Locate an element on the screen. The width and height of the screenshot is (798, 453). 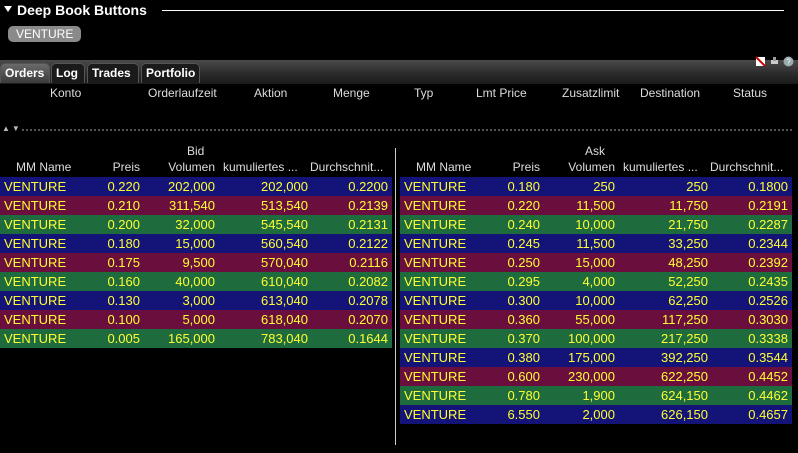
ask-row: VENTURE 0.370 100,000 217,250 0.3338 is located at coordinates (596, 338).